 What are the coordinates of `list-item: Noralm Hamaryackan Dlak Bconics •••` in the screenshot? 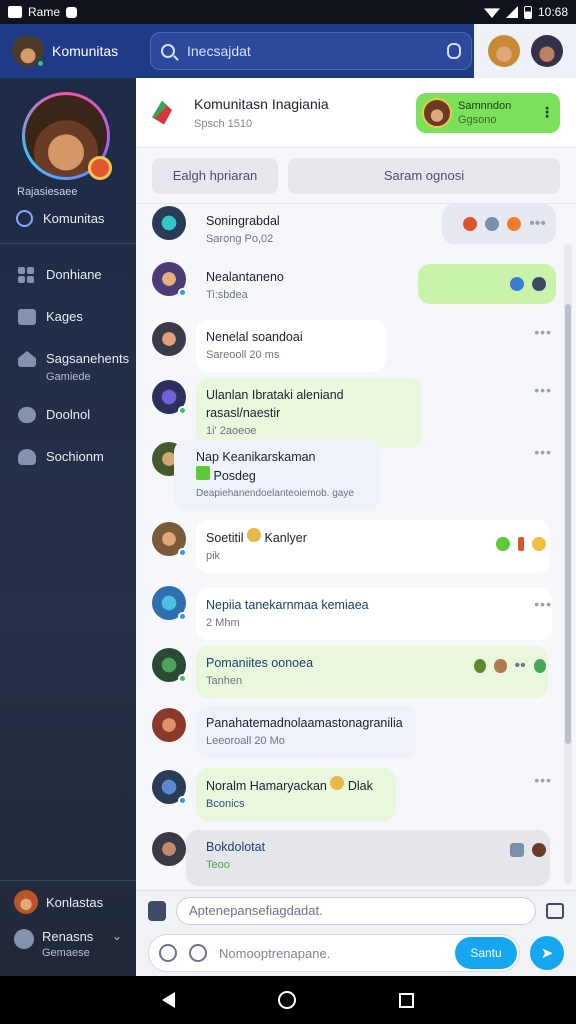 It's located at (346, 799).